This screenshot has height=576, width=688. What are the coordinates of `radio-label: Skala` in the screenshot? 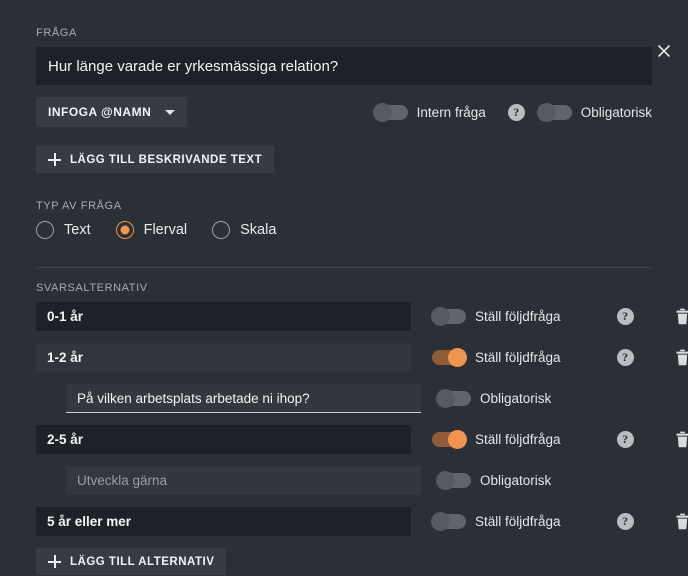 It's located at (258, 230).